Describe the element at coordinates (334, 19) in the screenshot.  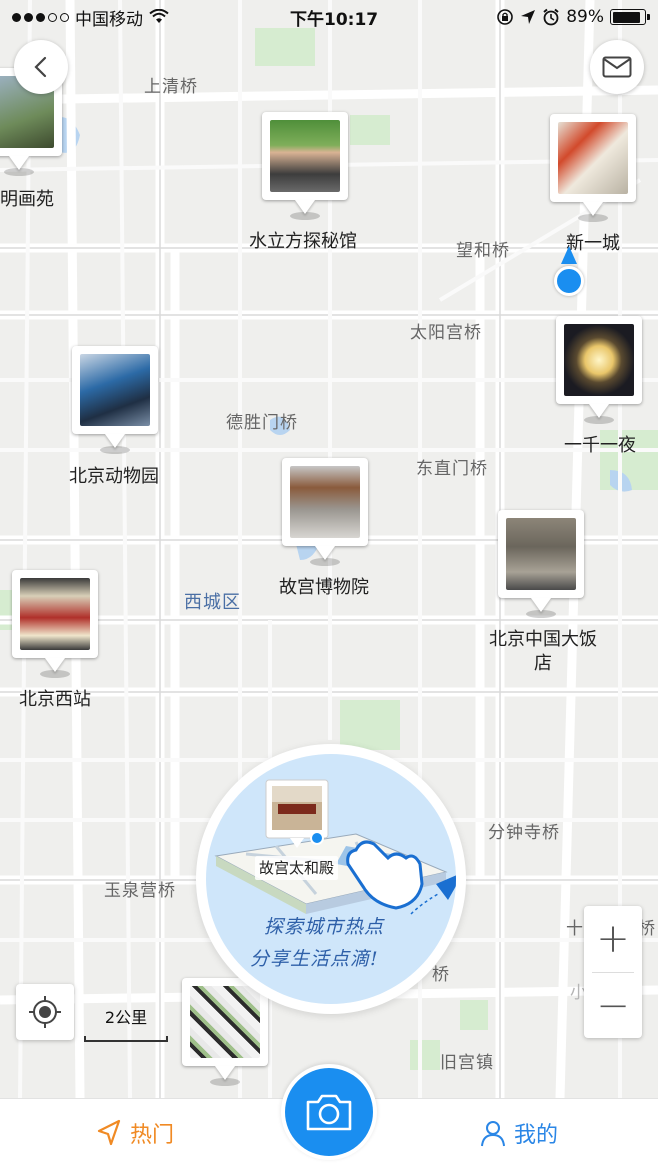
I see `status-time: 下午10:17` at that location.